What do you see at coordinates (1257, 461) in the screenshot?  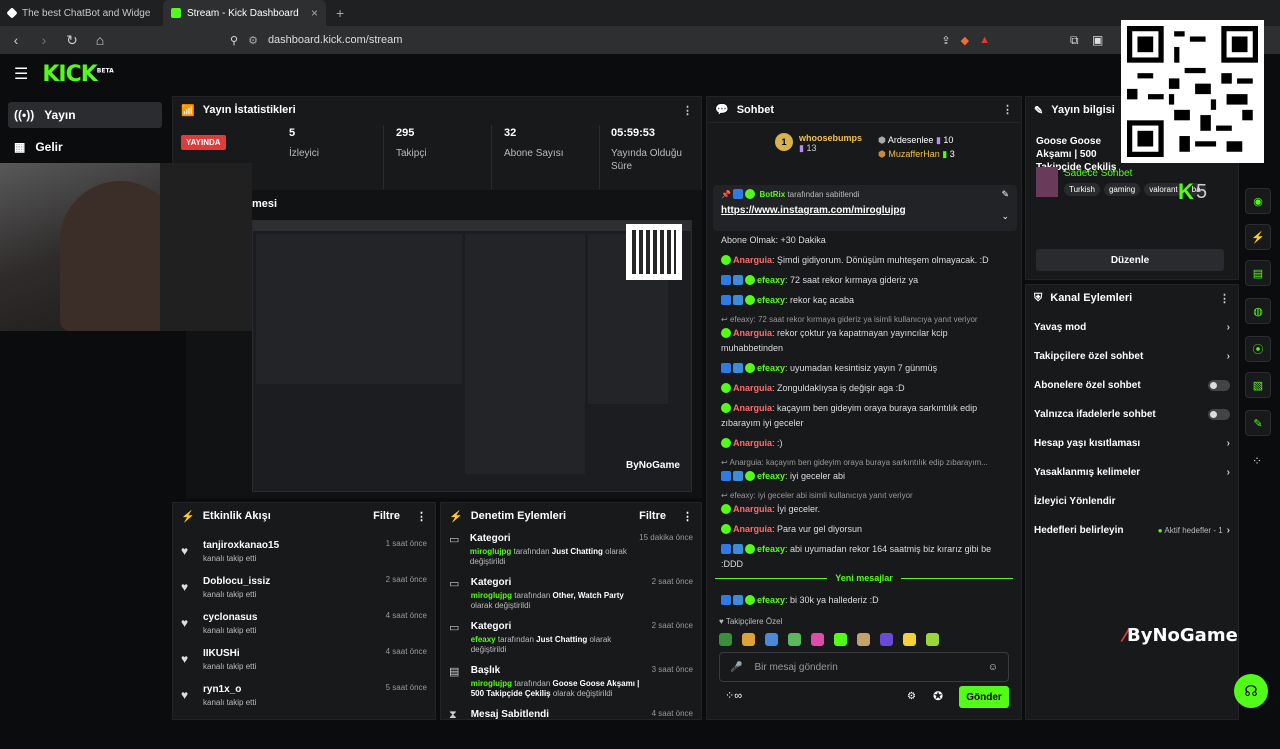 I see `apps-icon: ⁘` at bounding box center [1257, 461].